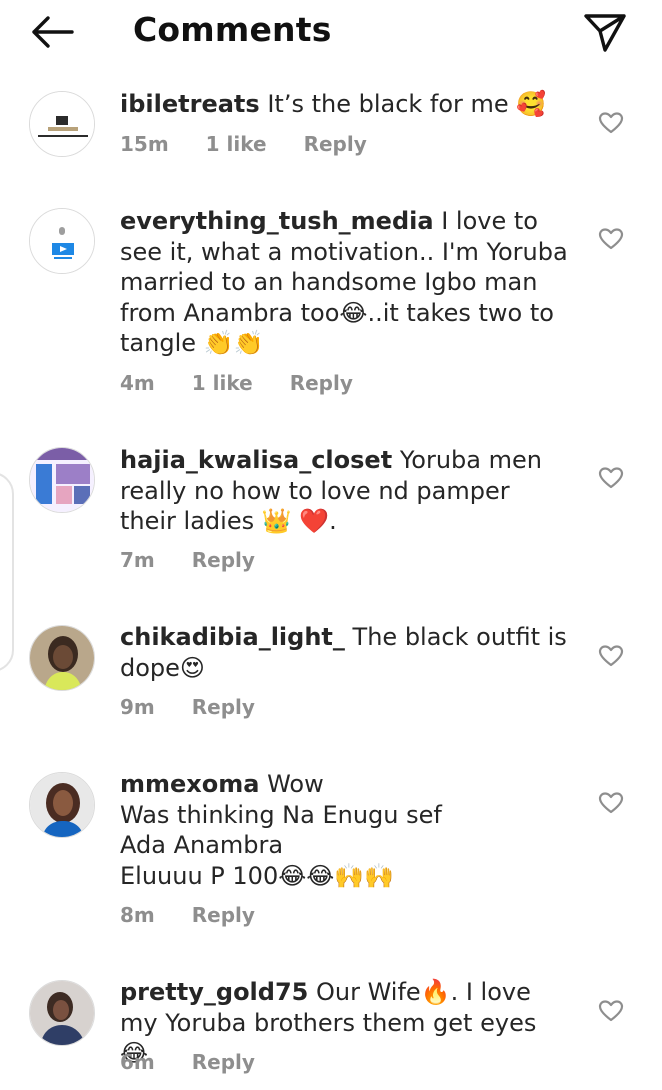 The height and width of the screenshot is (1090, 662). Describe the element at coordinates (144, 144) in the screenshot. I see `comment-time: 15m` at that location.